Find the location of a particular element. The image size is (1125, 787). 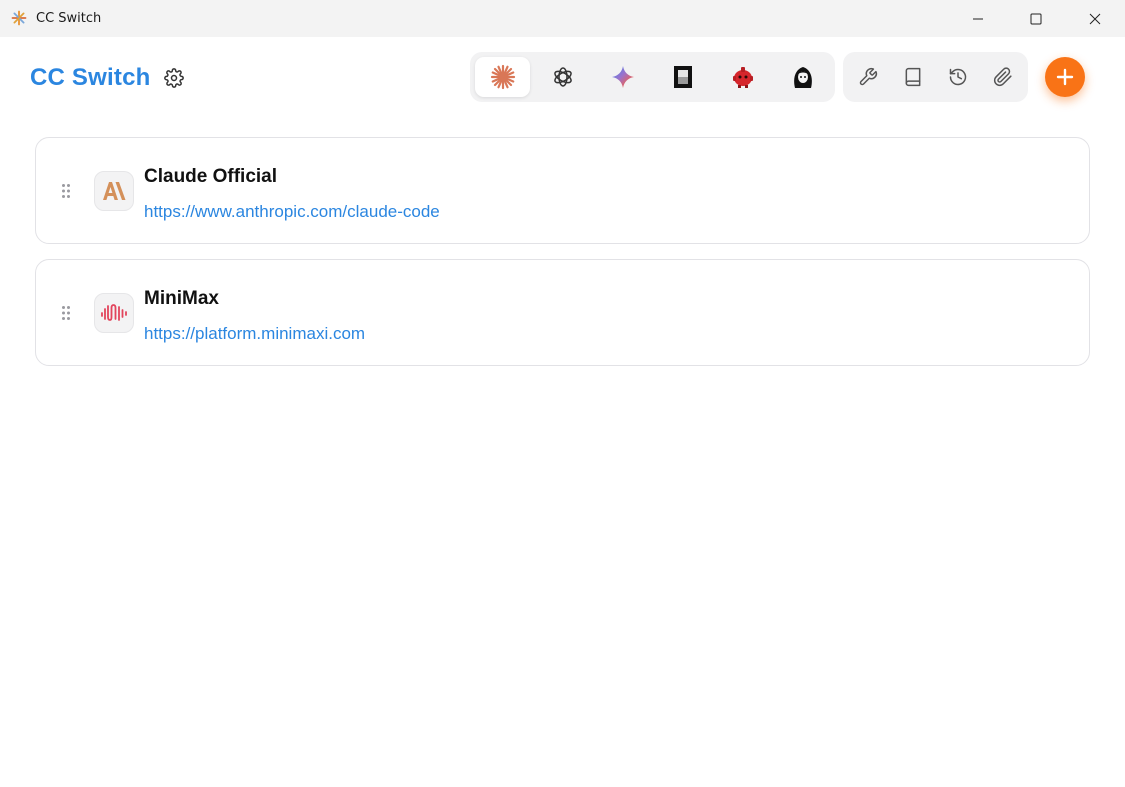

gear-icon is located at coordinates (174, 78).